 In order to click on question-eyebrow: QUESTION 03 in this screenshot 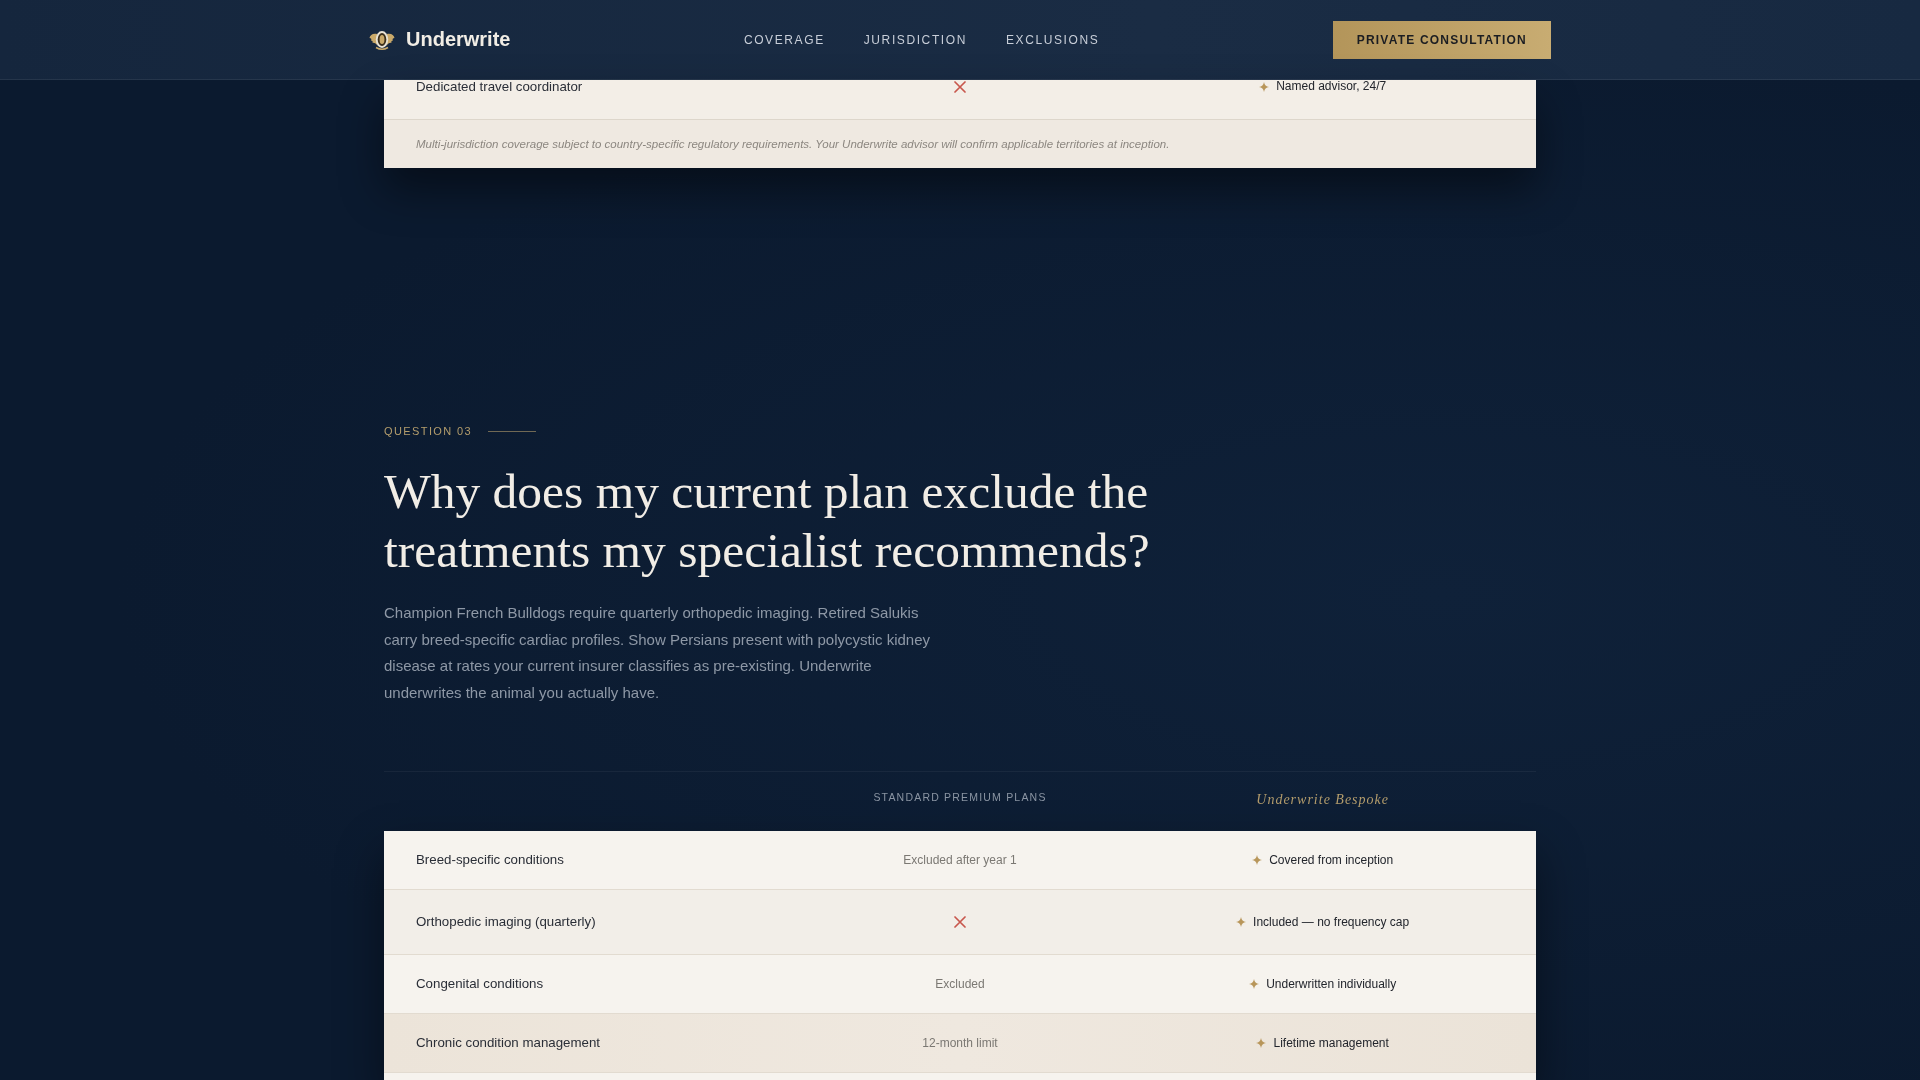, I will do `click(428, 431)`.